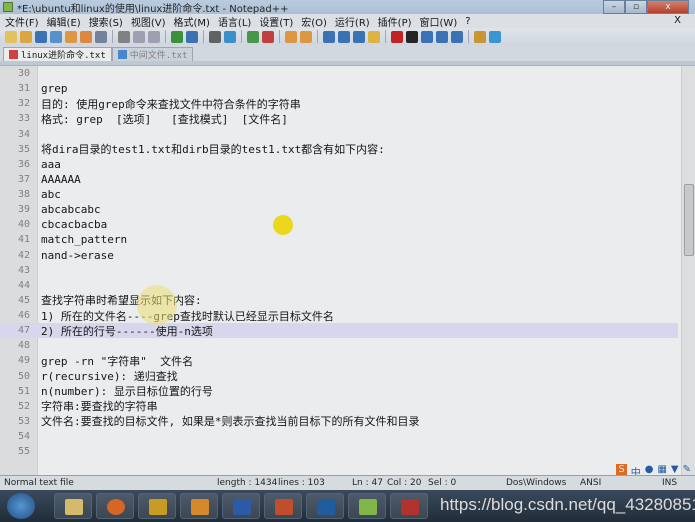 Image resolution: width=695 pixels, height=522 pixels. Describe the element at coordinates (339, 164) in the screenshot. I see `code-line: 36 aaa` at that location.